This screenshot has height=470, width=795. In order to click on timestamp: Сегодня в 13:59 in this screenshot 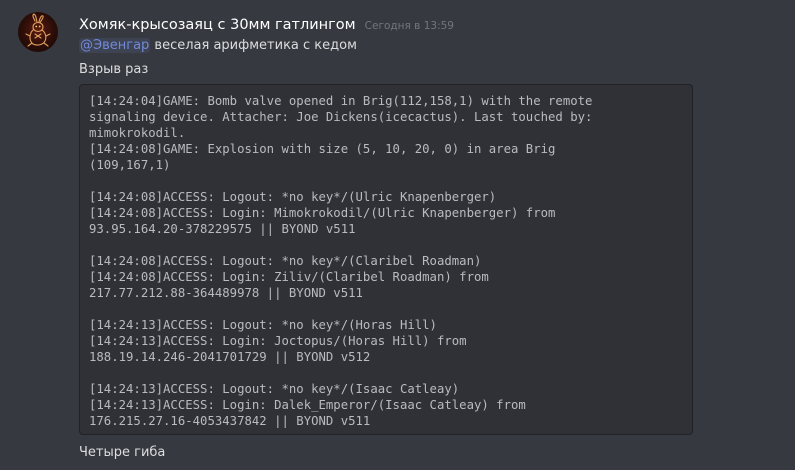, I will do `click(409, 26)`.